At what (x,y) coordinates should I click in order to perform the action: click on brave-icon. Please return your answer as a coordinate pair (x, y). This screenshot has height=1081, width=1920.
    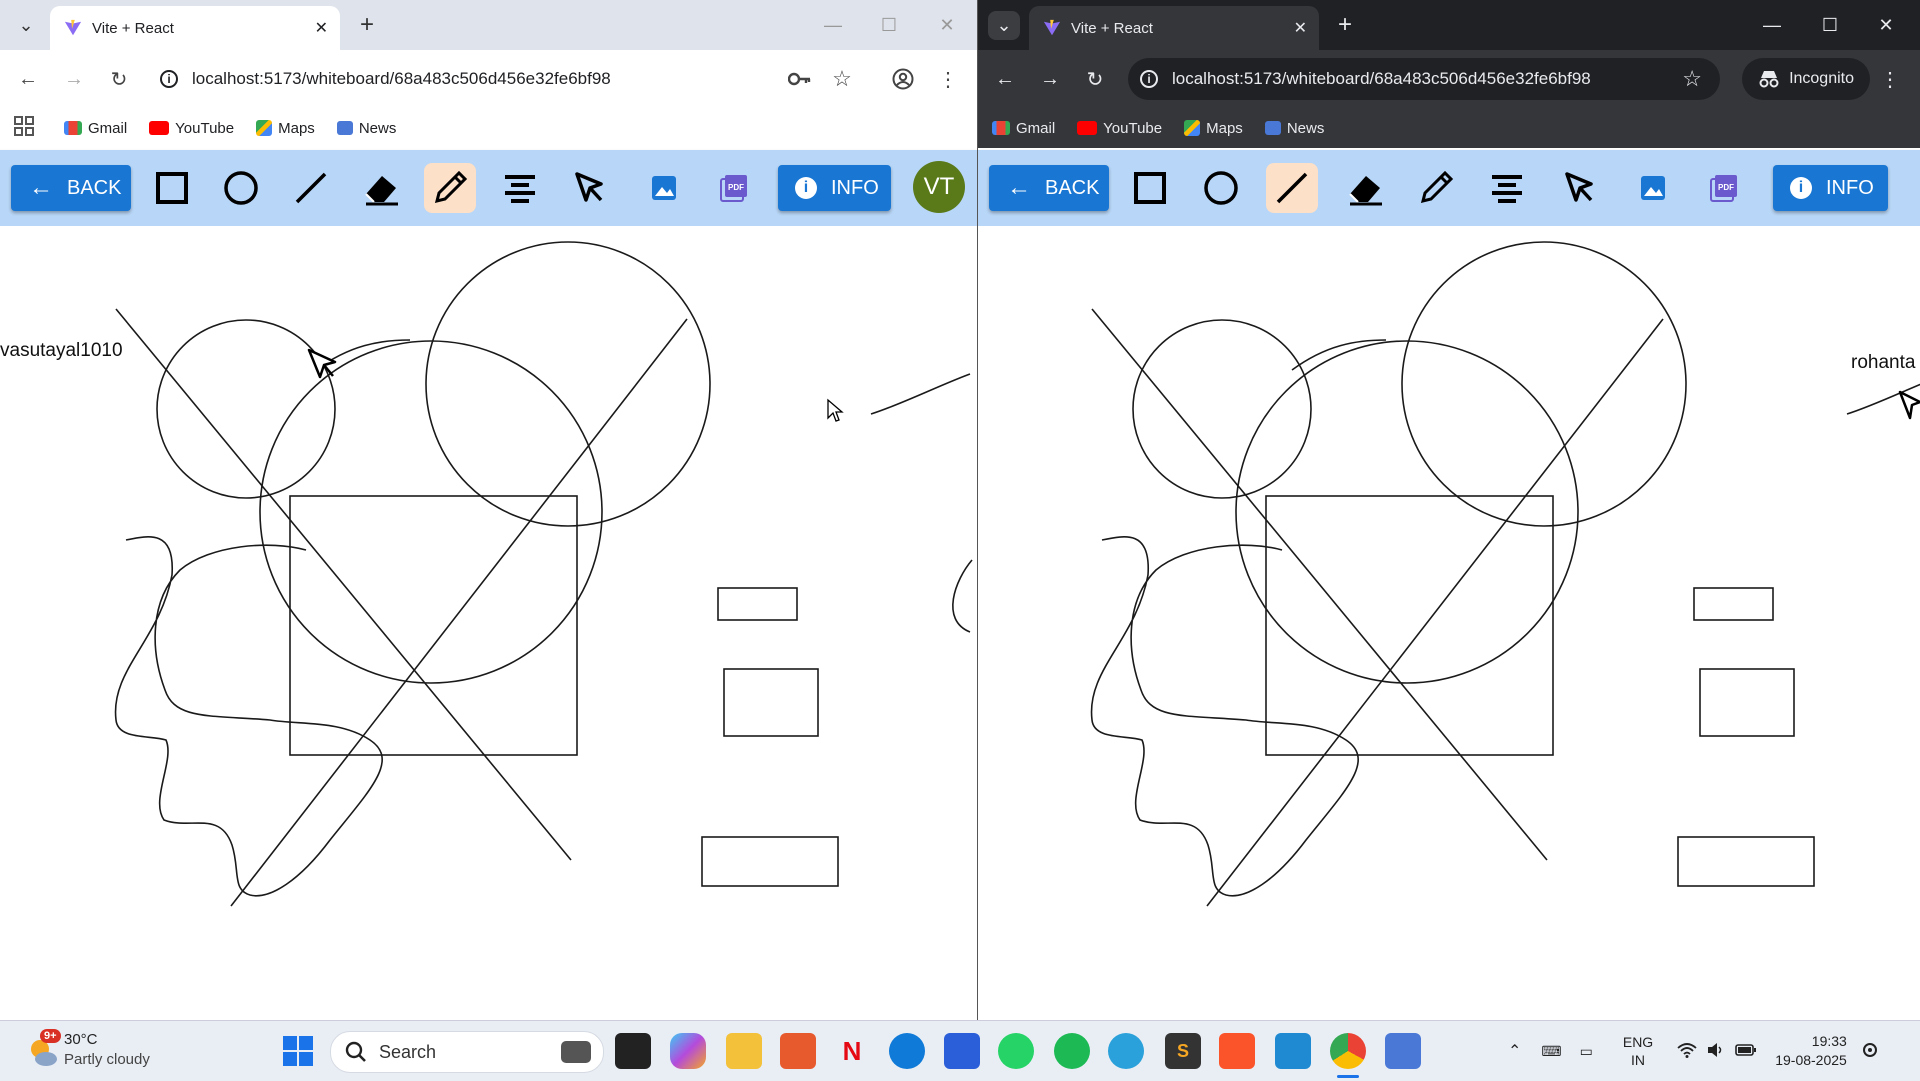
    Looking at the image, I should click on (1237, 1051).